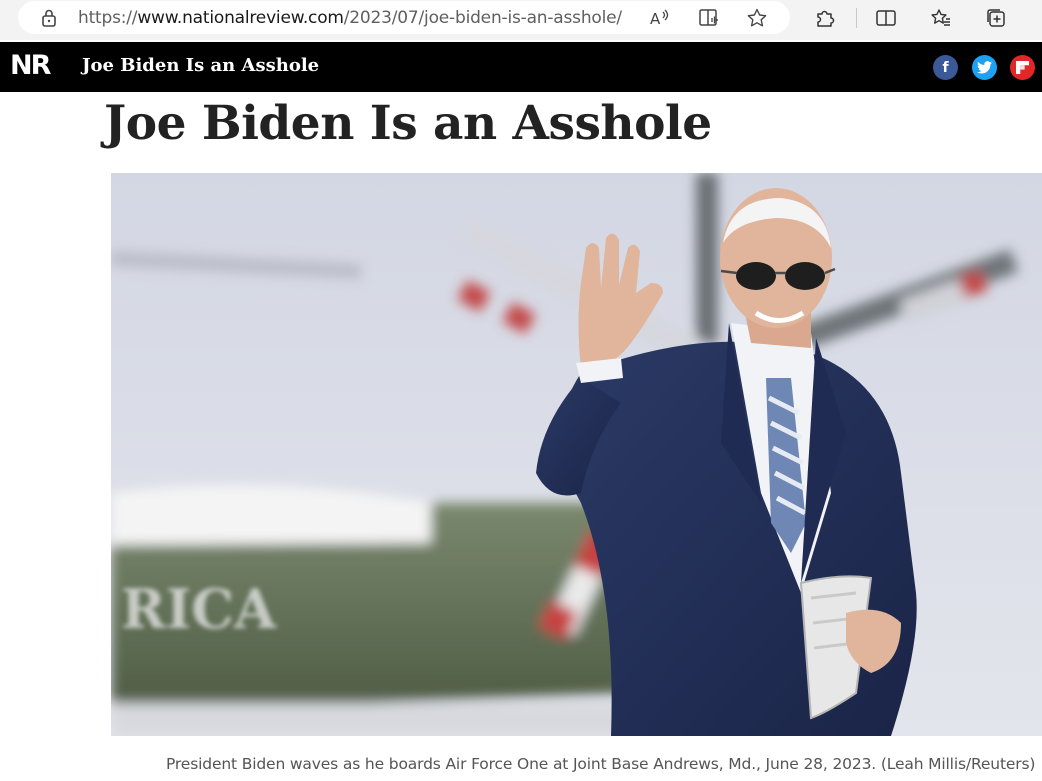  I want to click on lock-icon, so click(49, 18).